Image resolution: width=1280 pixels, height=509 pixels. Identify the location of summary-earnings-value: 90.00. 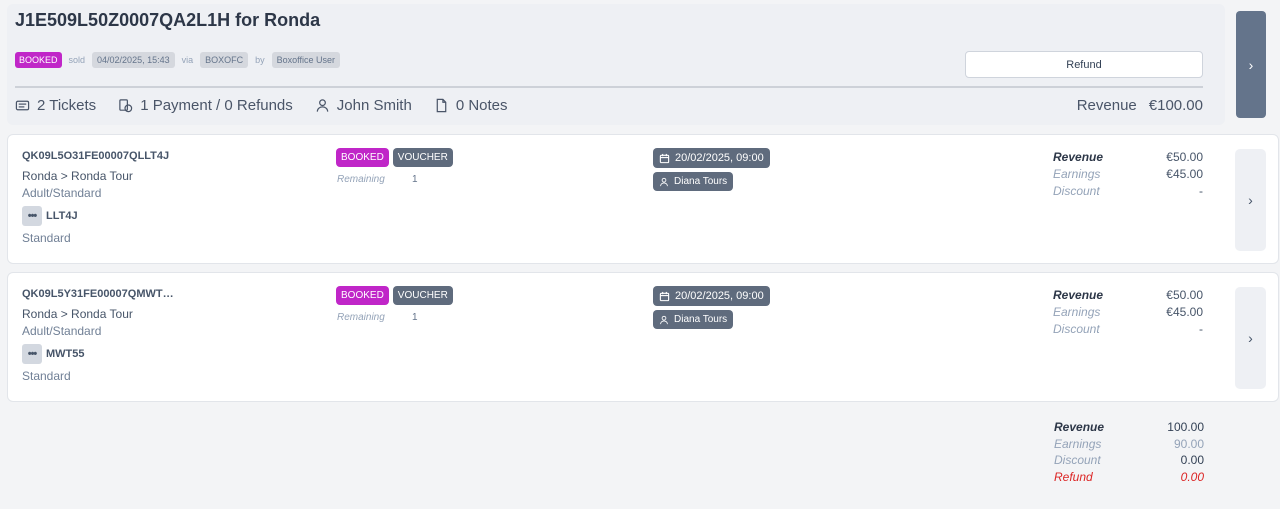
(1188, 443).